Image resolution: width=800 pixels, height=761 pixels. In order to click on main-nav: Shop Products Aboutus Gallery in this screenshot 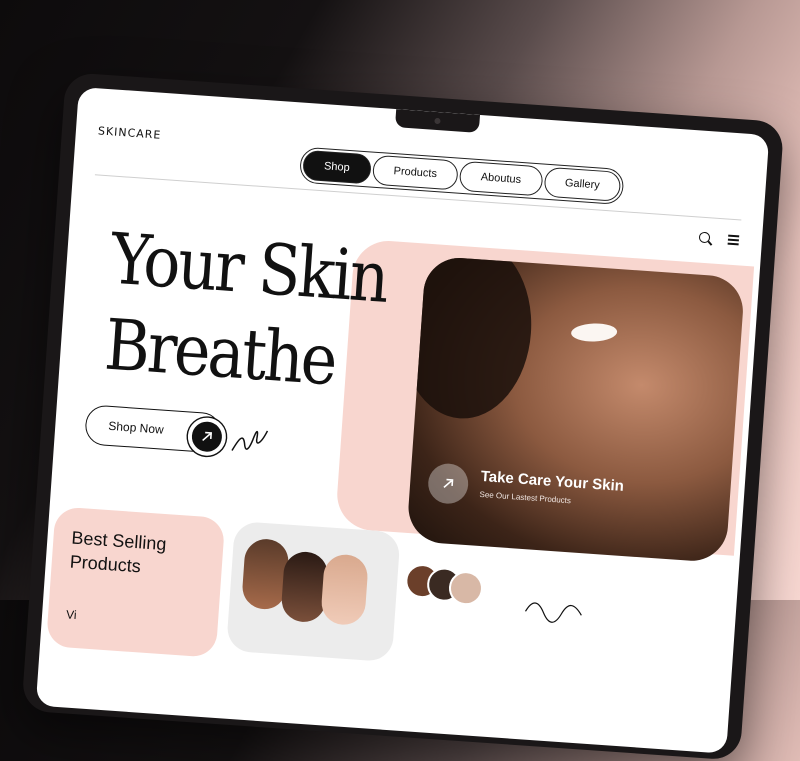, I will do `click(461, 176)`.